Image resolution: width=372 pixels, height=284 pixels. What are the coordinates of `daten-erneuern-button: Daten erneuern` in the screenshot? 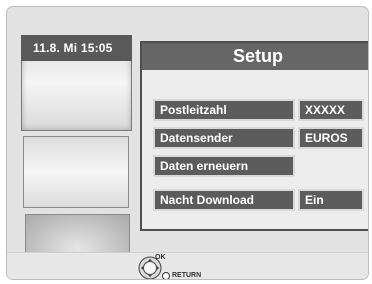 It's located at (224, 166).